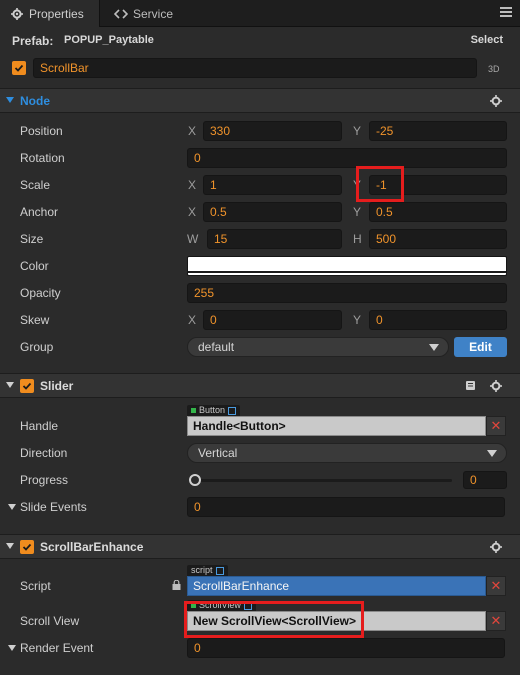 This screenshot has height=675, width=520. What do you see at coordinates (347, 293) in the screenshot?
I see `opacity-input: 255` at bounding box center [347, 293].